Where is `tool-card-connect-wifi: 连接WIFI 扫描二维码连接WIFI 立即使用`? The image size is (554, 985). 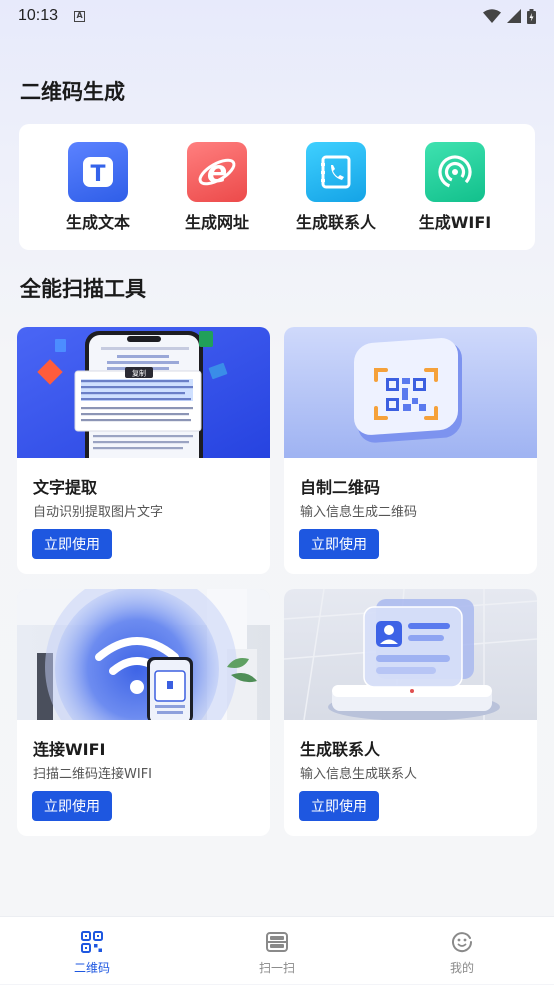
tool-card-connect-wifi: 连接WIFI 扫描二维码连接WIFI 立即使用 is located at coordinates (143, 712).